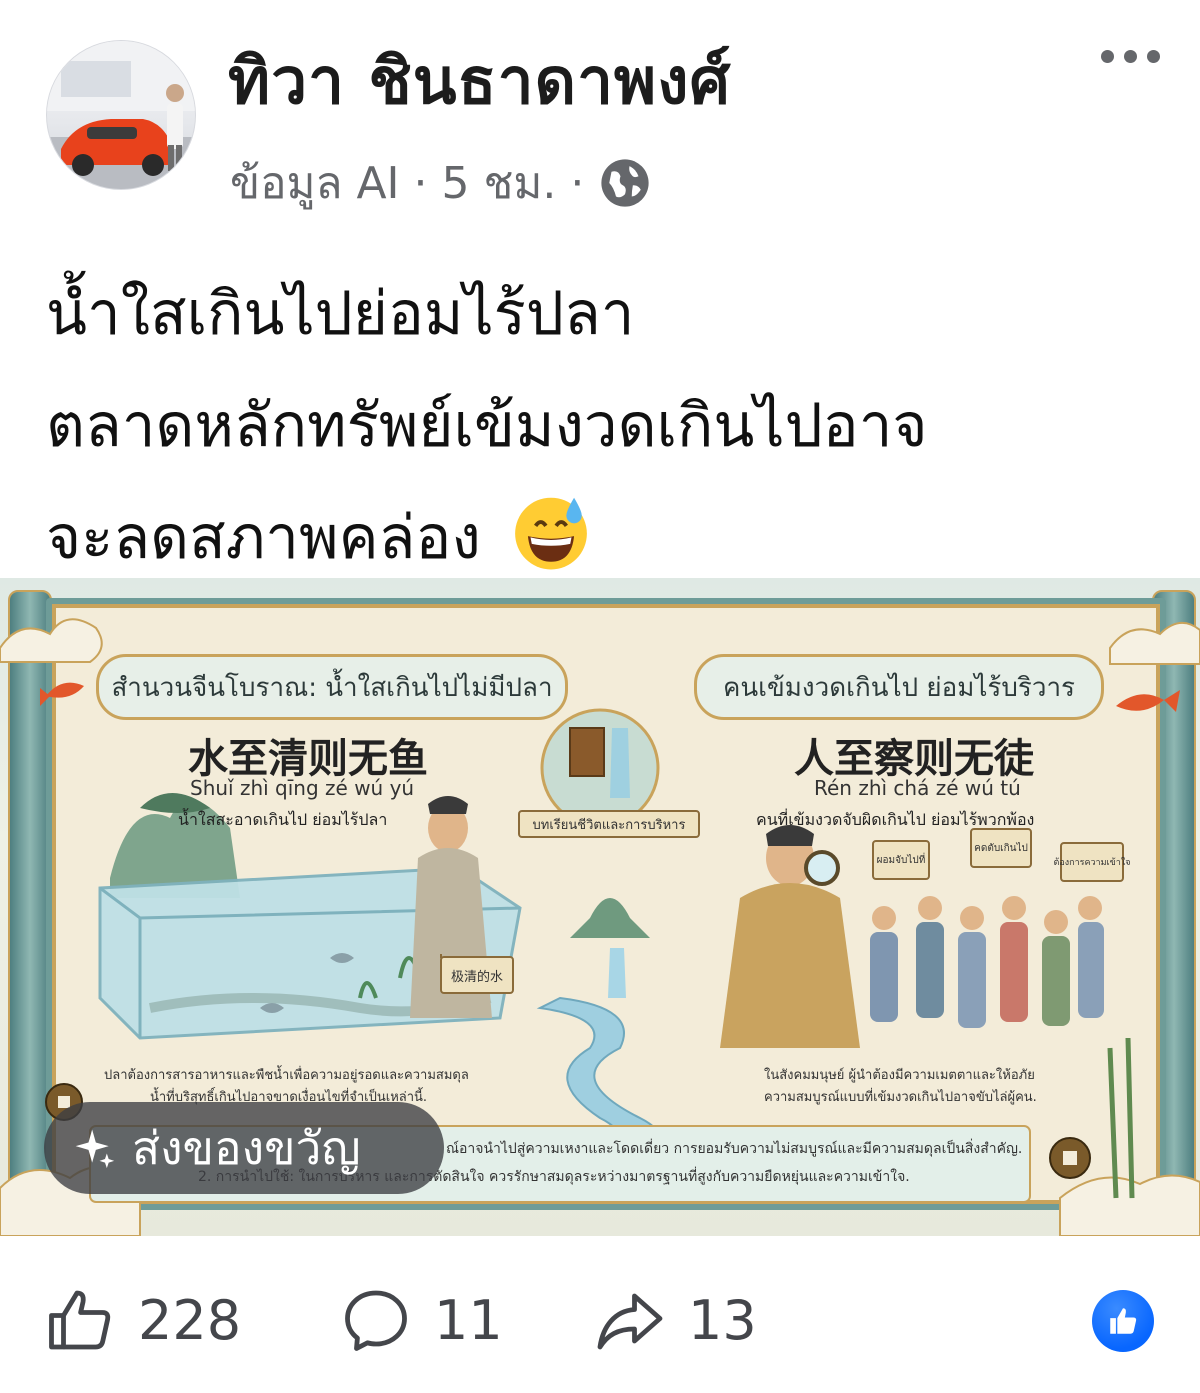 Image resolution: width=1200 pixels, height=1393 pixels. I want to click on protest-sign: คดตับเกินไป, so click(1001, 848).